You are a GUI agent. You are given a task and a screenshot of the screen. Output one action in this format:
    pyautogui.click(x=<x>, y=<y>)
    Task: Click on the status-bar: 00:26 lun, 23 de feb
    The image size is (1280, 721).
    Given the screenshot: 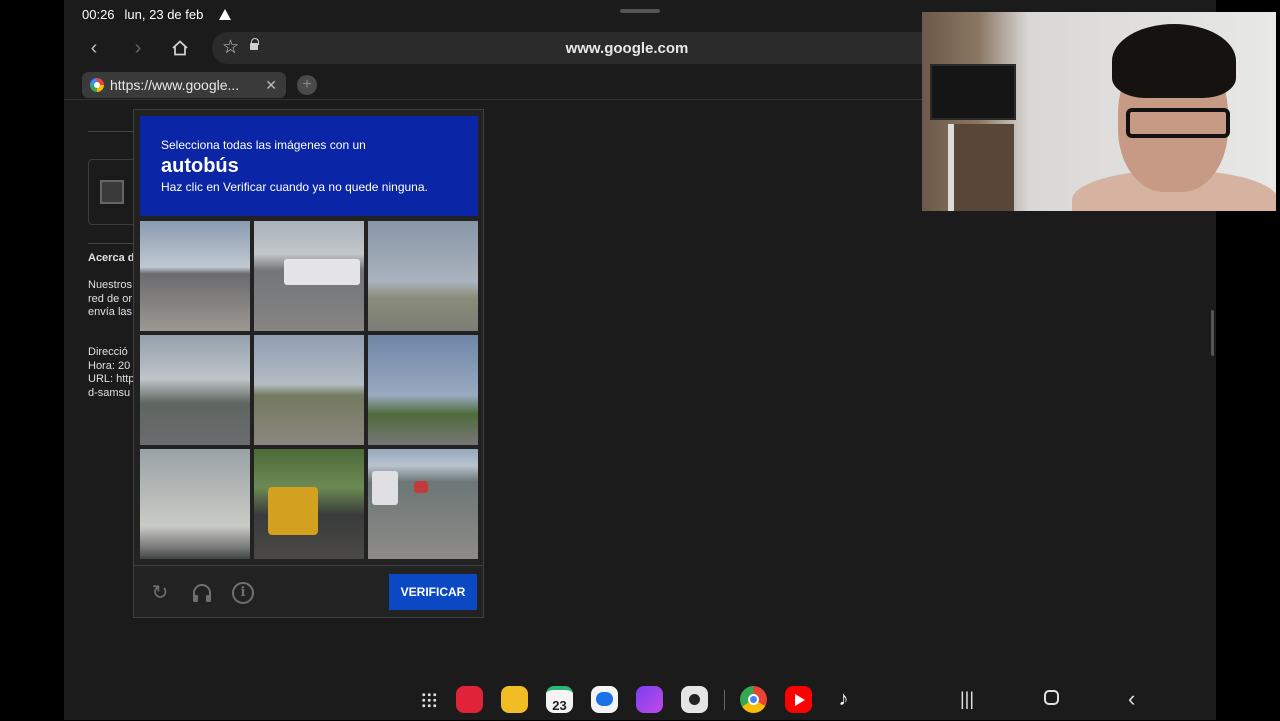 What is the action you would take?
    pyautogui.click(x=157, y=14)
    